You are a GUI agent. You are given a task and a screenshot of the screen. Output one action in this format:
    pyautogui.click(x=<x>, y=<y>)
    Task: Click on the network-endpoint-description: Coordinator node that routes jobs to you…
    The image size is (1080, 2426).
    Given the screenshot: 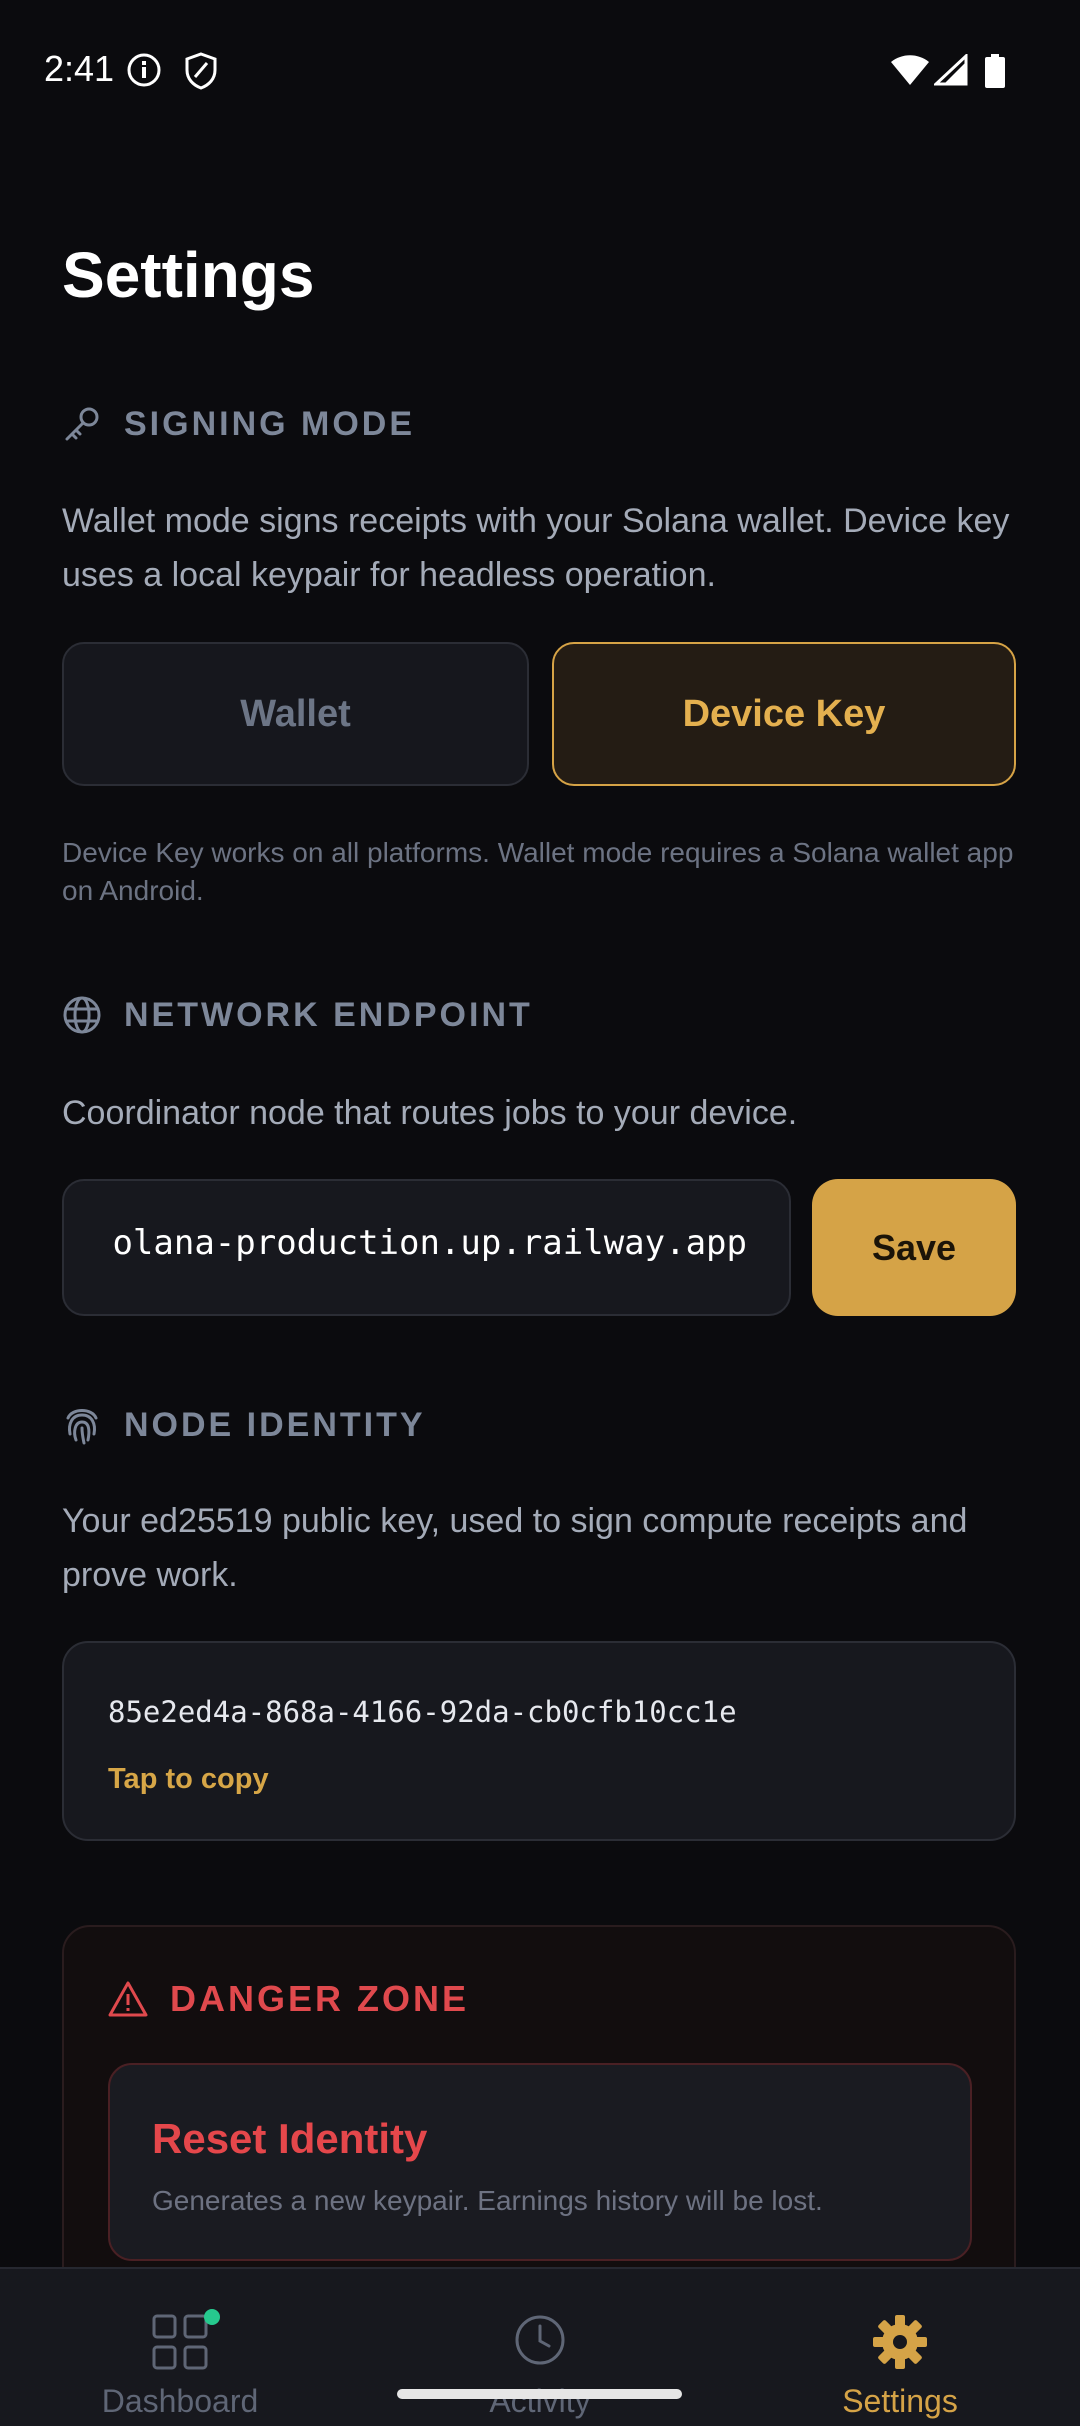 What is the action you would take?
    pyautogui.click(x=430, y=1113)
    